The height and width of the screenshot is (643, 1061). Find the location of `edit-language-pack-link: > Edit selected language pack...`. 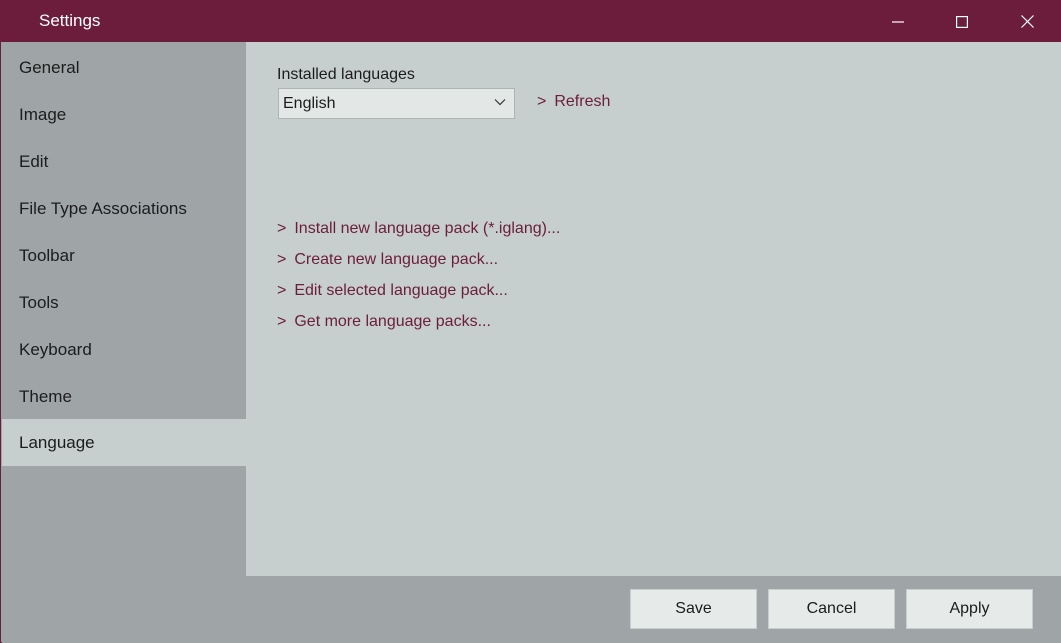

edit-language-pack-link: > Edit selected language pack... is located at coordinates (392, 291).